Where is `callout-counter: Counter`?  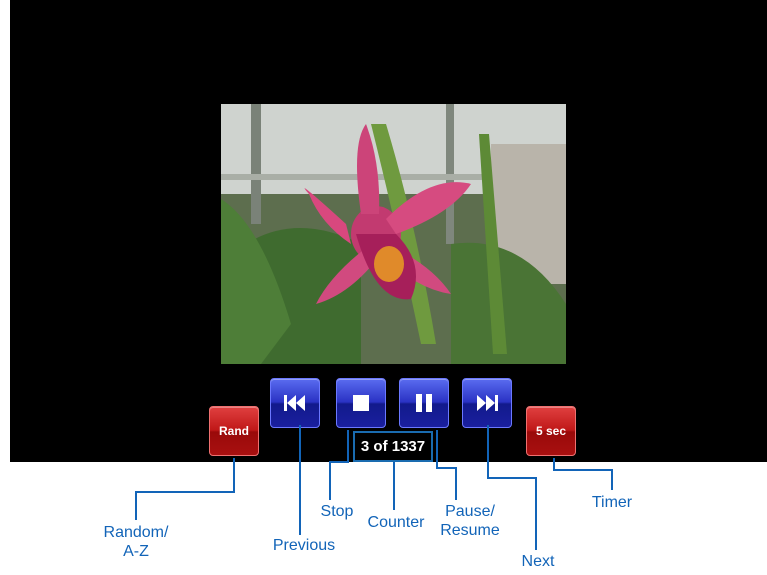
callout-counter: Counter is located at coordinates (396, 522).